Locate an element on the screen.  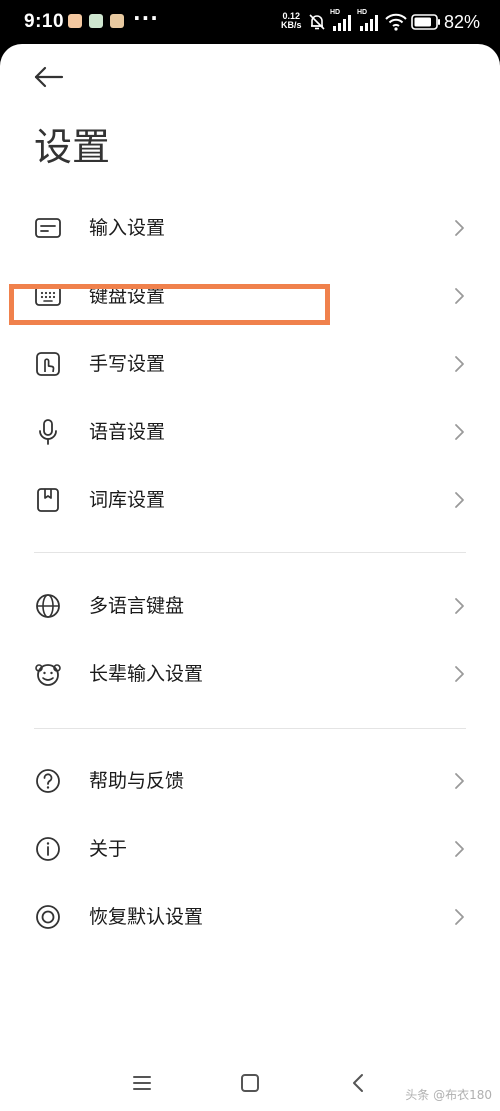
dictionary-icon is located at coordinates (48, 500).